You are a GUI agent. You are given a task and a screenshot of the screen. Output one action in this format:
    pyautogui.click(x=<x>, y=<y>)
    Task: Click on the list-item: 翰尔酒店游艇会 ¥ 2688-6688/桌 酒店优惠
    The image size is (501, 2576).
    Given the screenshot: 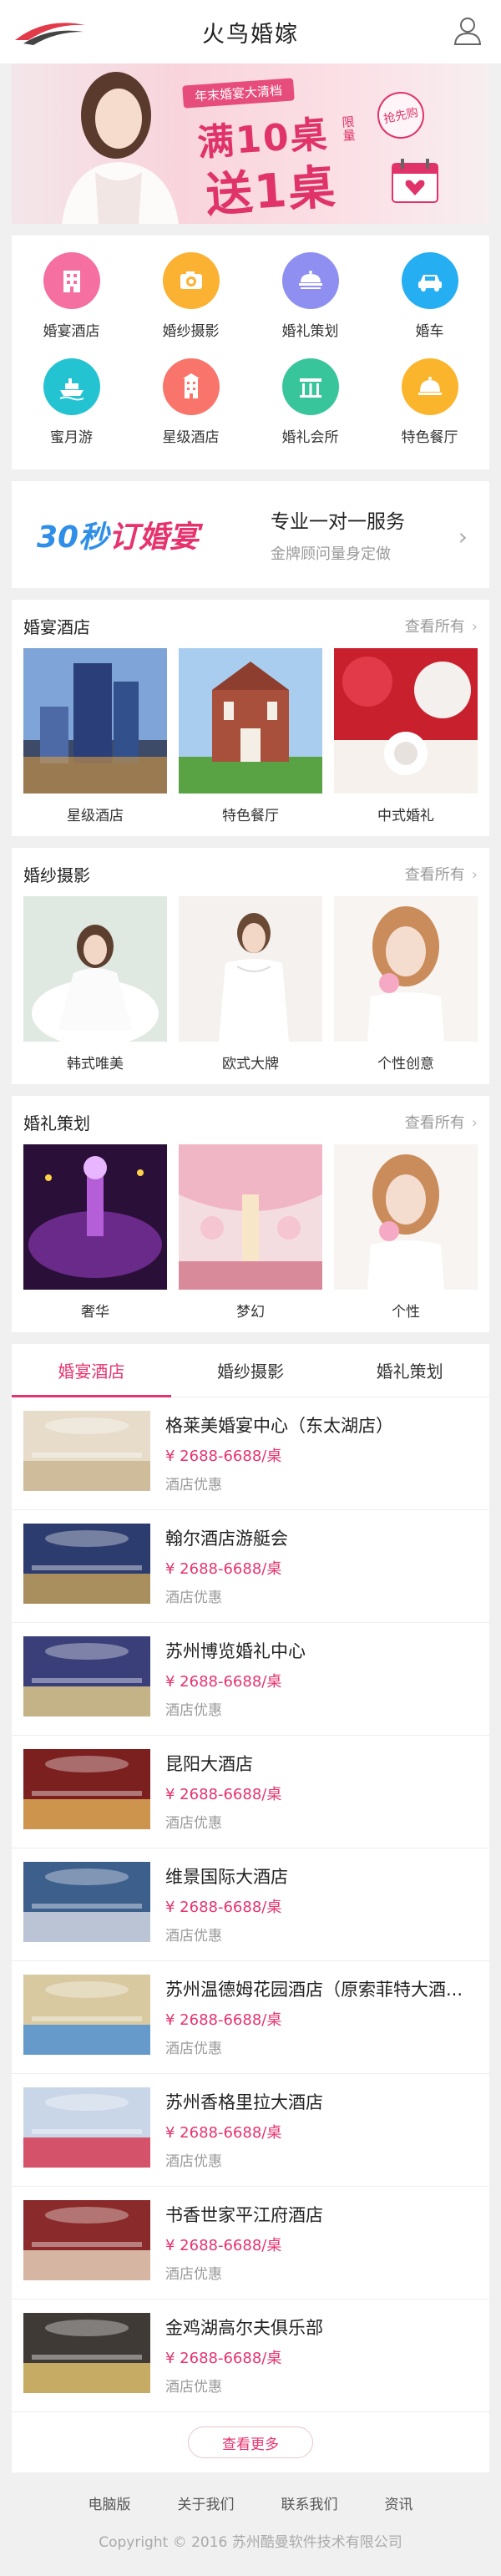 What is the action you would take?
    pyautogui.click(x=250, y=1566)
    